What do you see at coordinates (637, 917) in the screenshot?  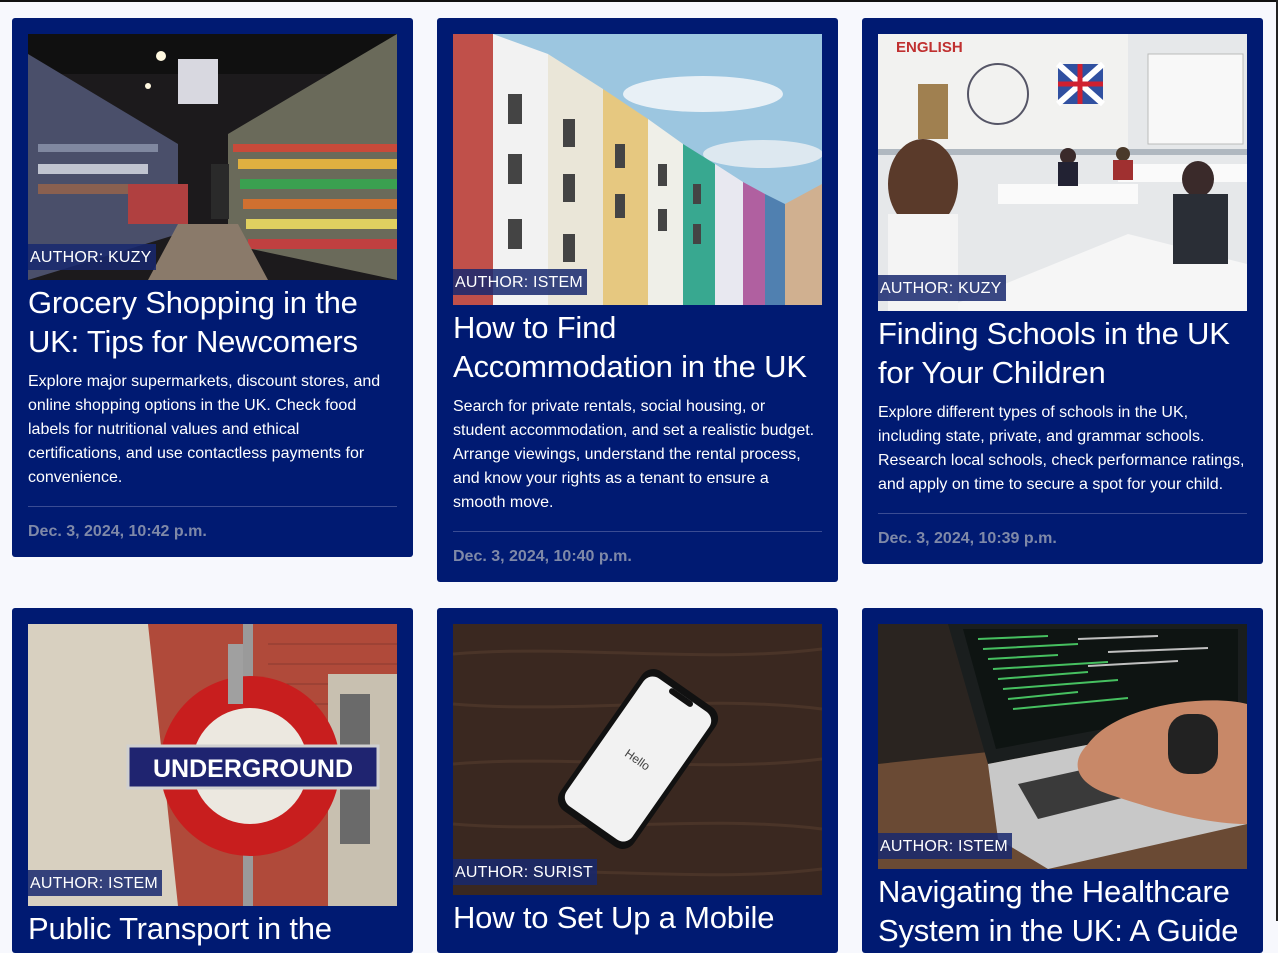 I see `card-title: How to Set Up a Mobile` at bounding box center [637, 917].